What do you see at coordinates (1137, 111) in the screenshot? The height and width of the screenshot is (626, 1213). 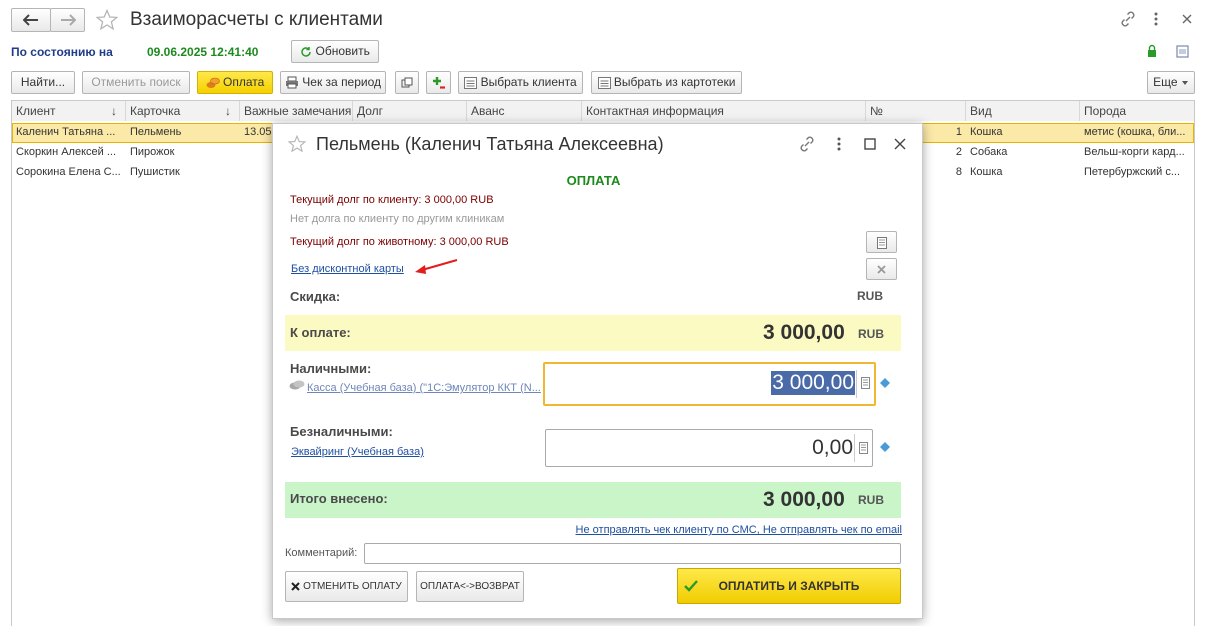 I see `column-header-breed: Порода` at bounding box center [1137, 111].